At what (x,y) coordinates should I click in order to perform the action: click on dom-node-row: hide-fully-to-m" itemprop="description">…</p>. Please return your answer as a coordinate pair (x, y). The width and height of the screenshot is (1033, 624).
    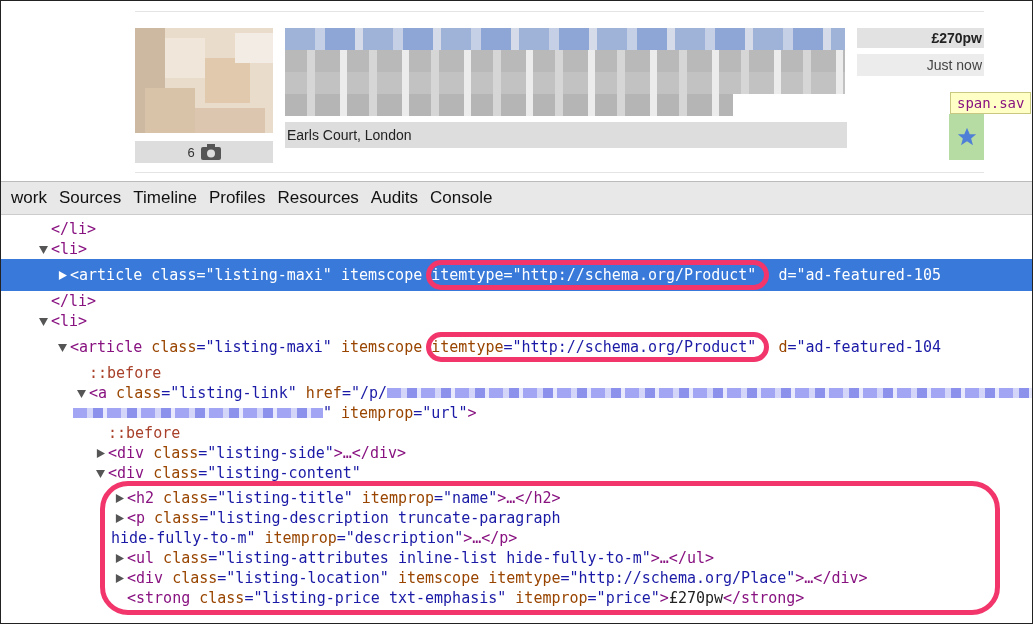
    Looking at the image, I should click on (550, 538).